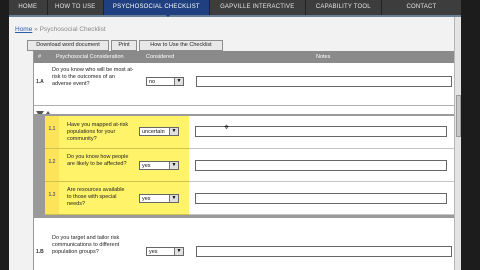  What do you see at coordinates (153, 132) in the screenshot?
I see `select-value: uncertain` at bounding box center [153, 132].